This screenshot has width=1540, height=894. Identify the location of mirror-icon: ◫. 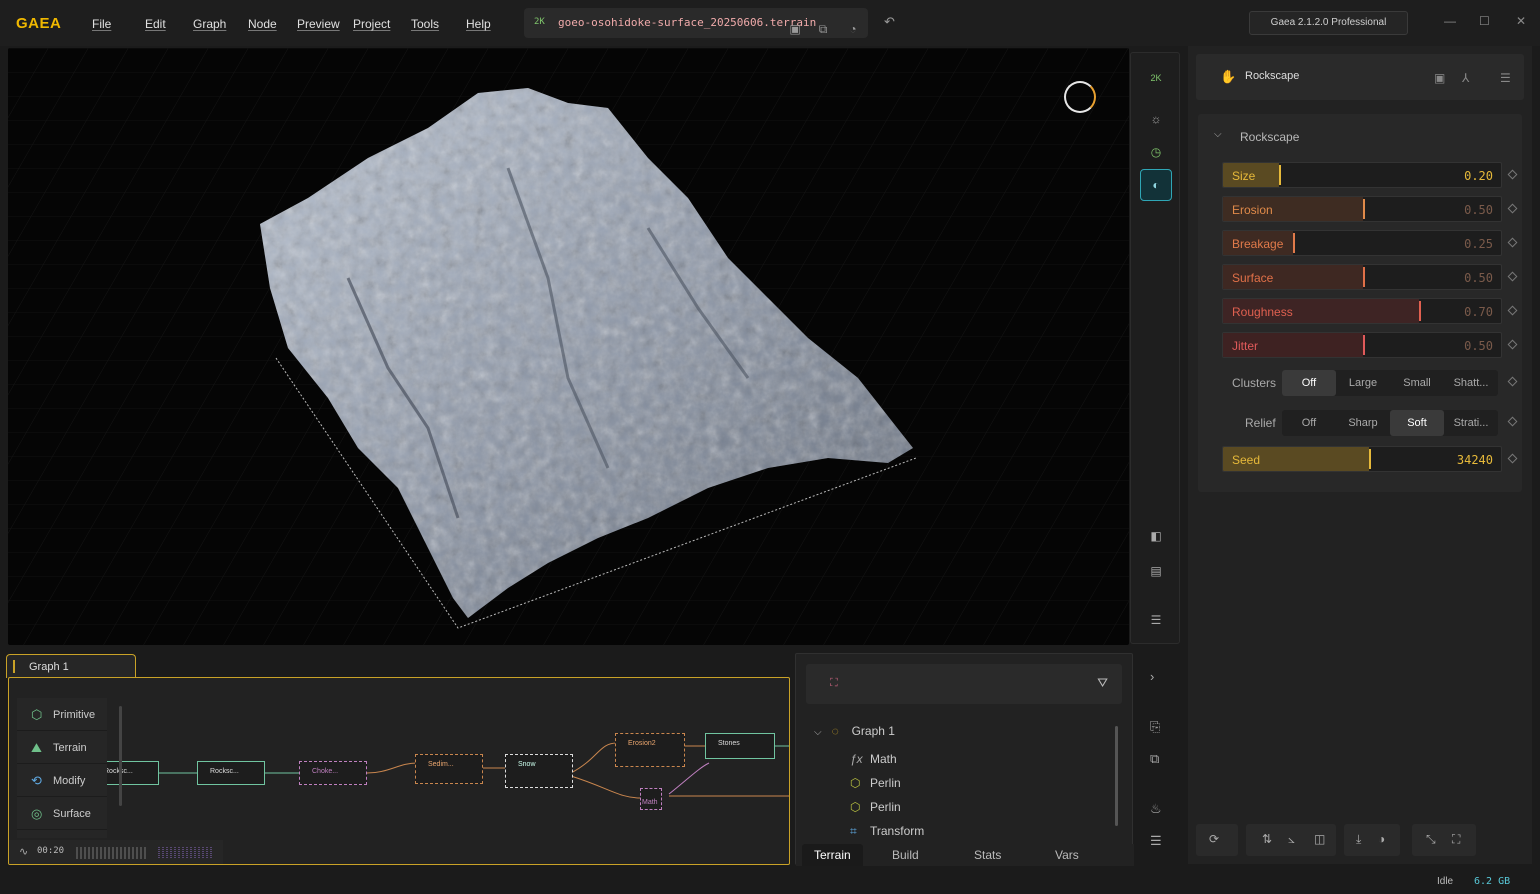
(1319, 839).